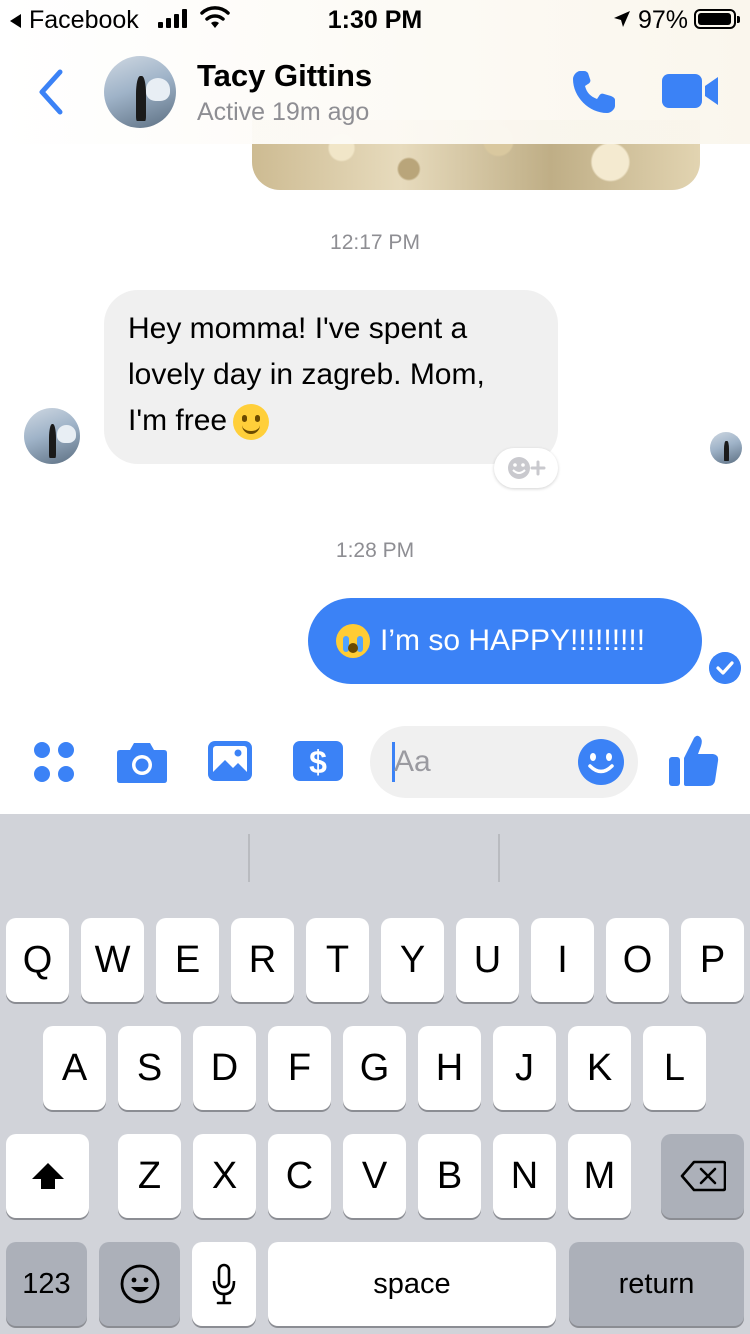 The height and width of the screenshot is (1334, 750). I want to click on delete-key, so click(702, 1176).